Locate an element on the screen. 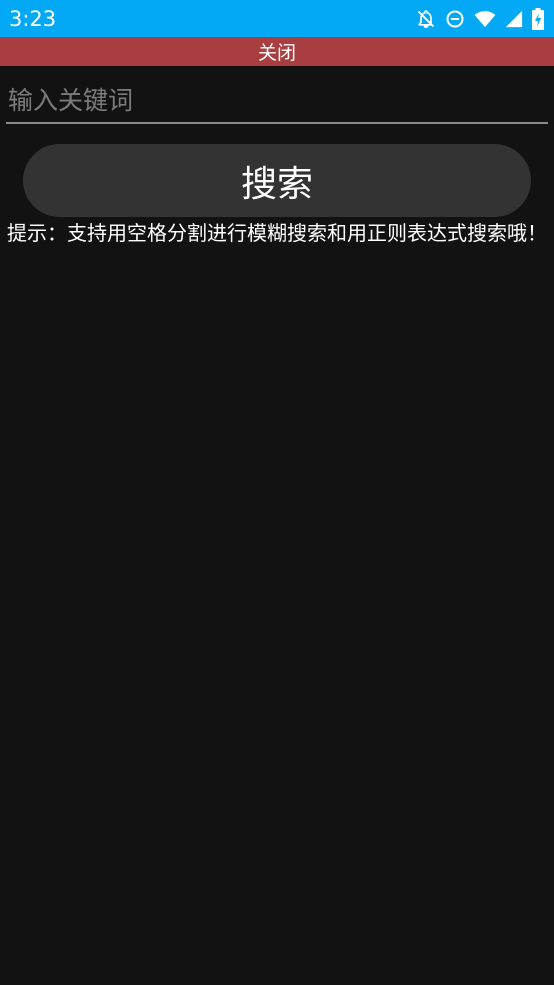 The width and height of the screenshot is (554, 985). cellular-signal-icon is located at coordinates (514, 19).